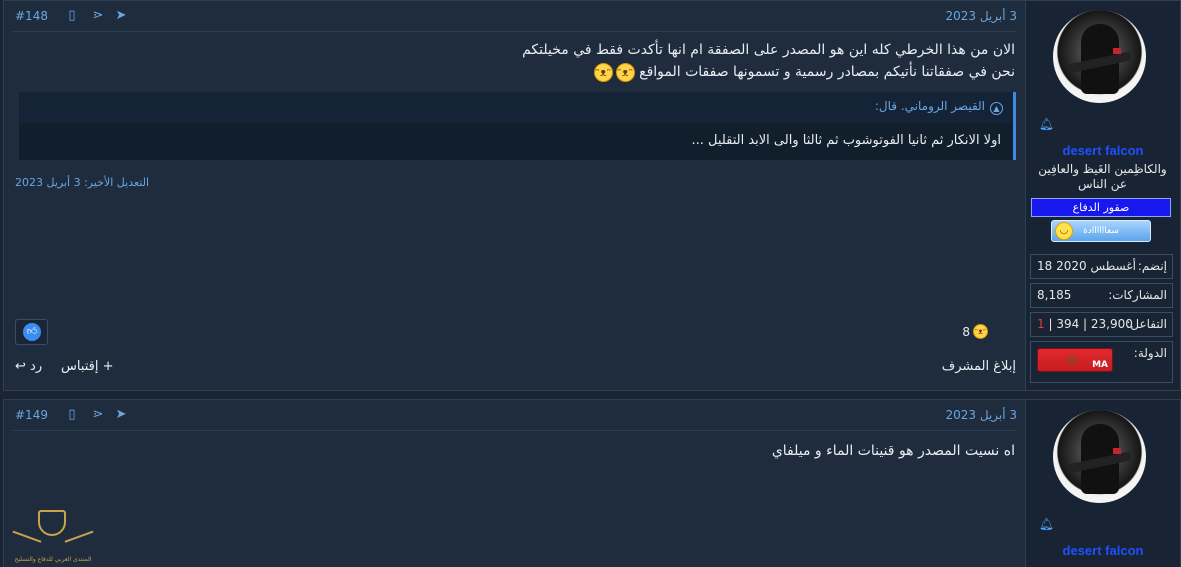  I want to click on post-number: #148, so click(31, 16).